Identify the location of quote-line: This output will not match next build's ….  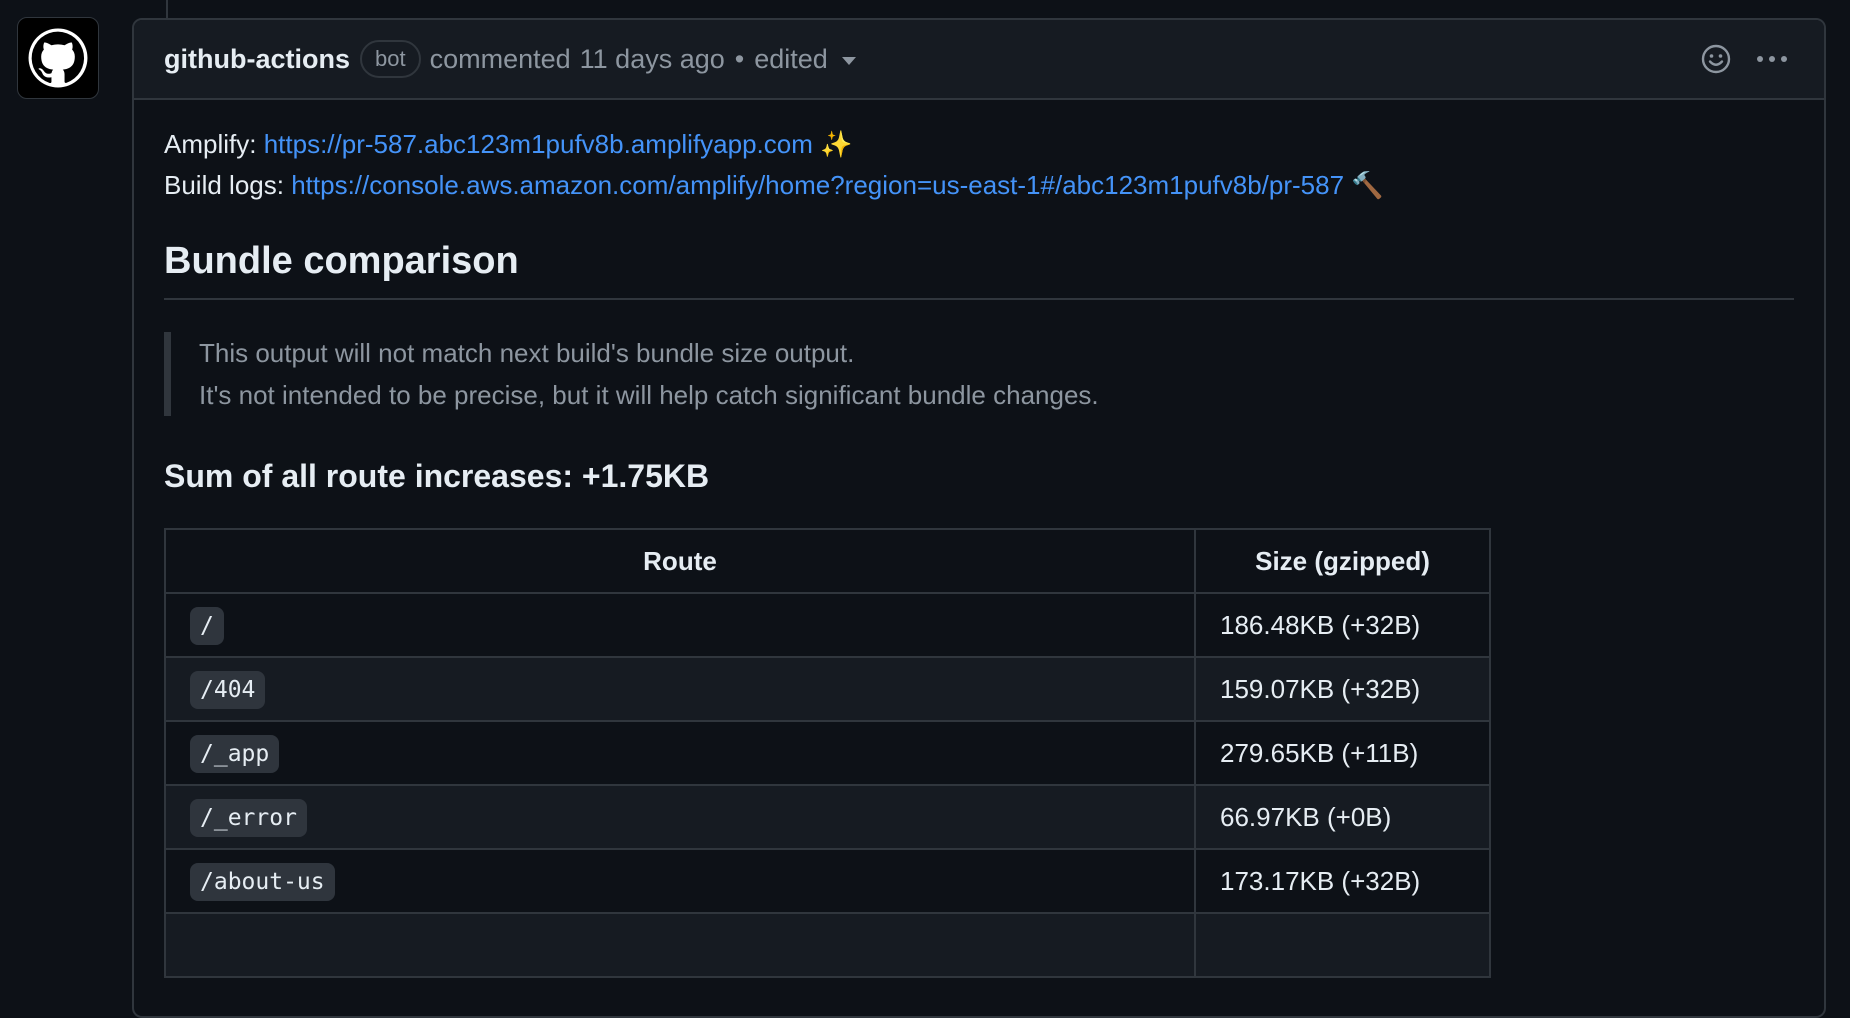
(527, 353).